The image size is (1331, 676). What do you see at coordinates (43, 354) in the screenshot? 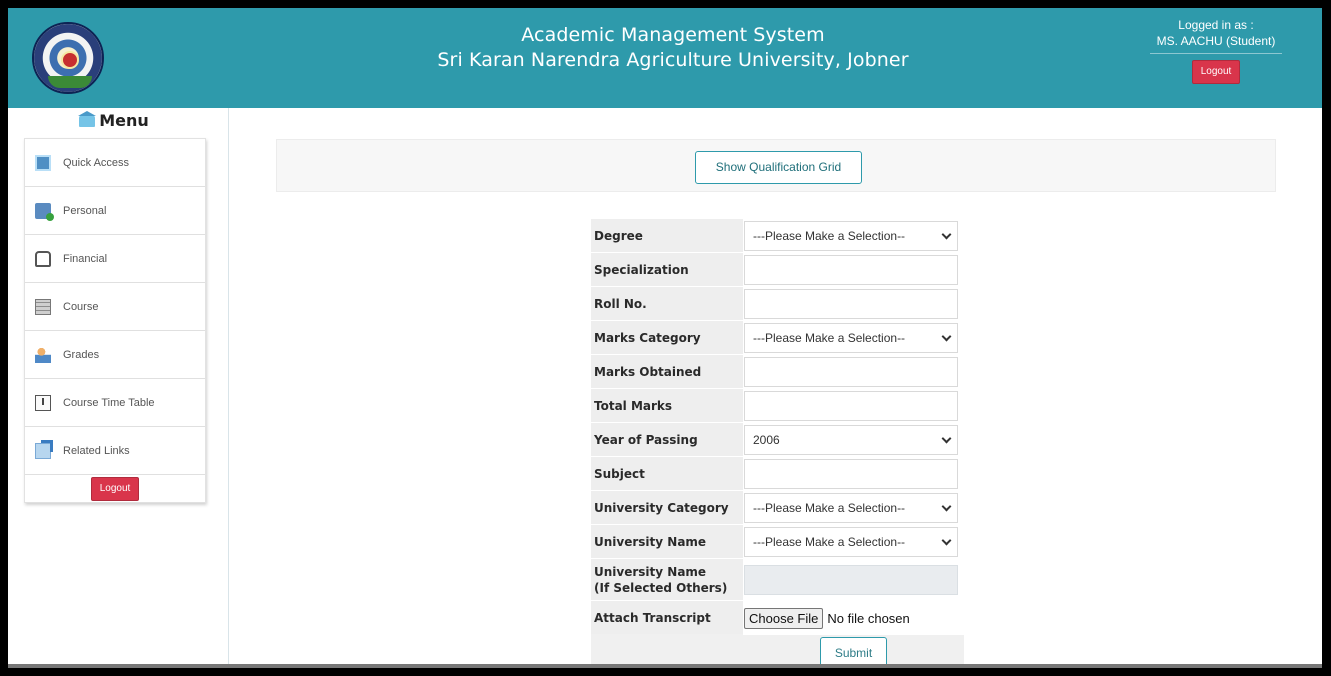
I see `grades-icon` at bounding box center [43, 354].